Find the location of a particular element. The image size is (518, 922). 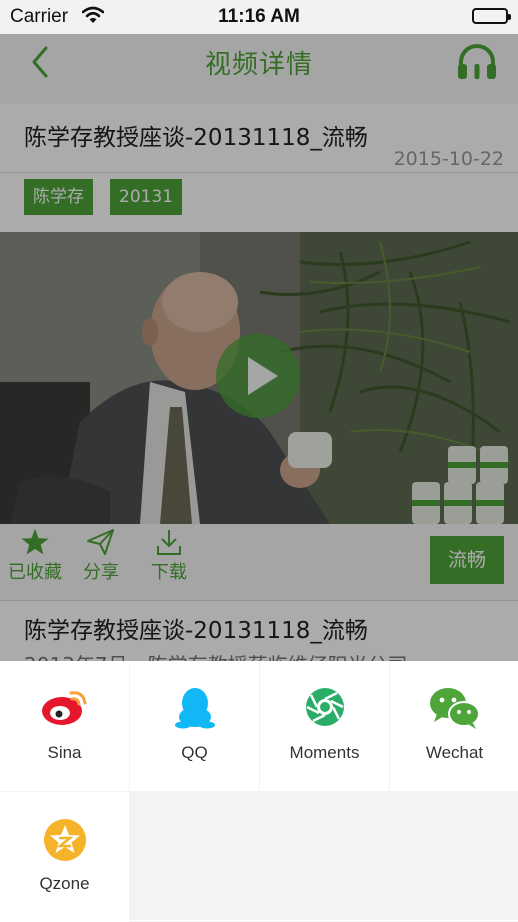

weibo-icon is located at coordinates (63, 708).